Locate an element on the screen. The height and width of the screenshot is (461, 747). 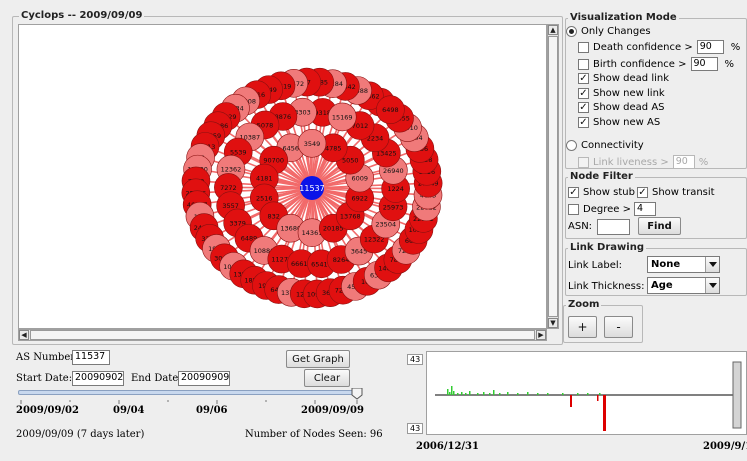
scroll-thumb-h is located at coordinates (282, 335).